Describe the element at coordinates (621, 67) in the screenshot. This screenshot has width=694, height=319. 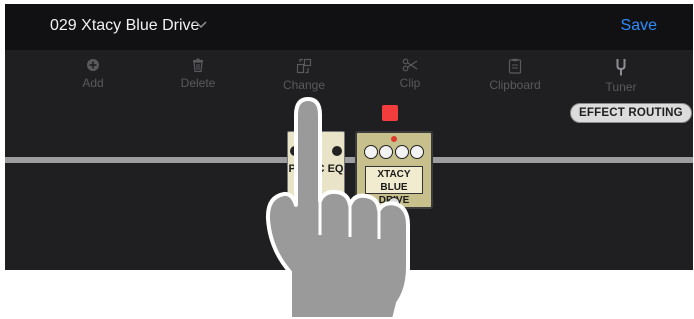
I see `tuning-fork-icon` at that location.